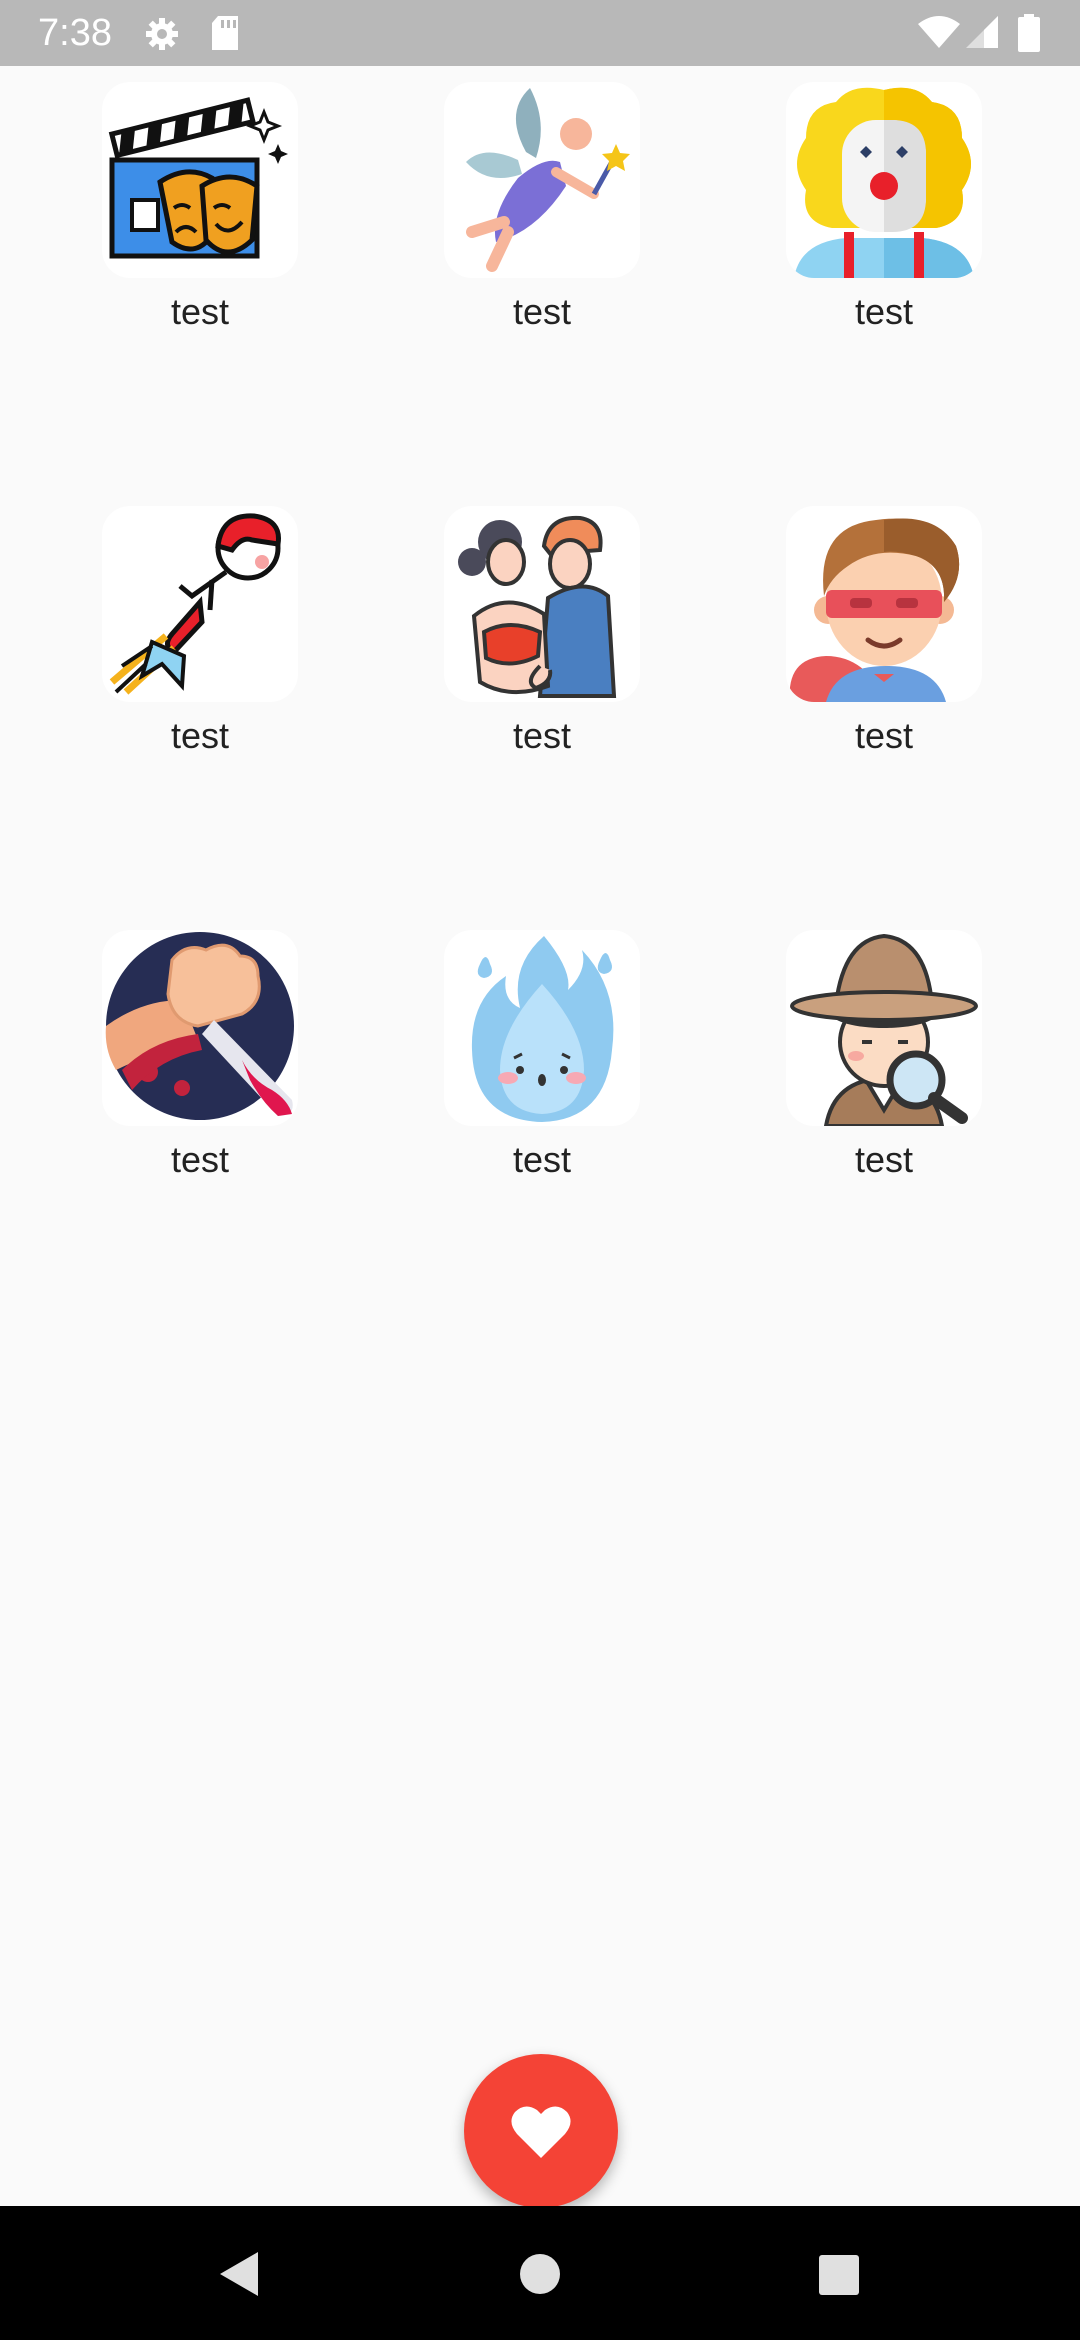 The width and height of the screenshot is (1080, 2340). Describe the element at coordinates (884, 604) in the screenshot. I see `superhero-kid-image` at that location.